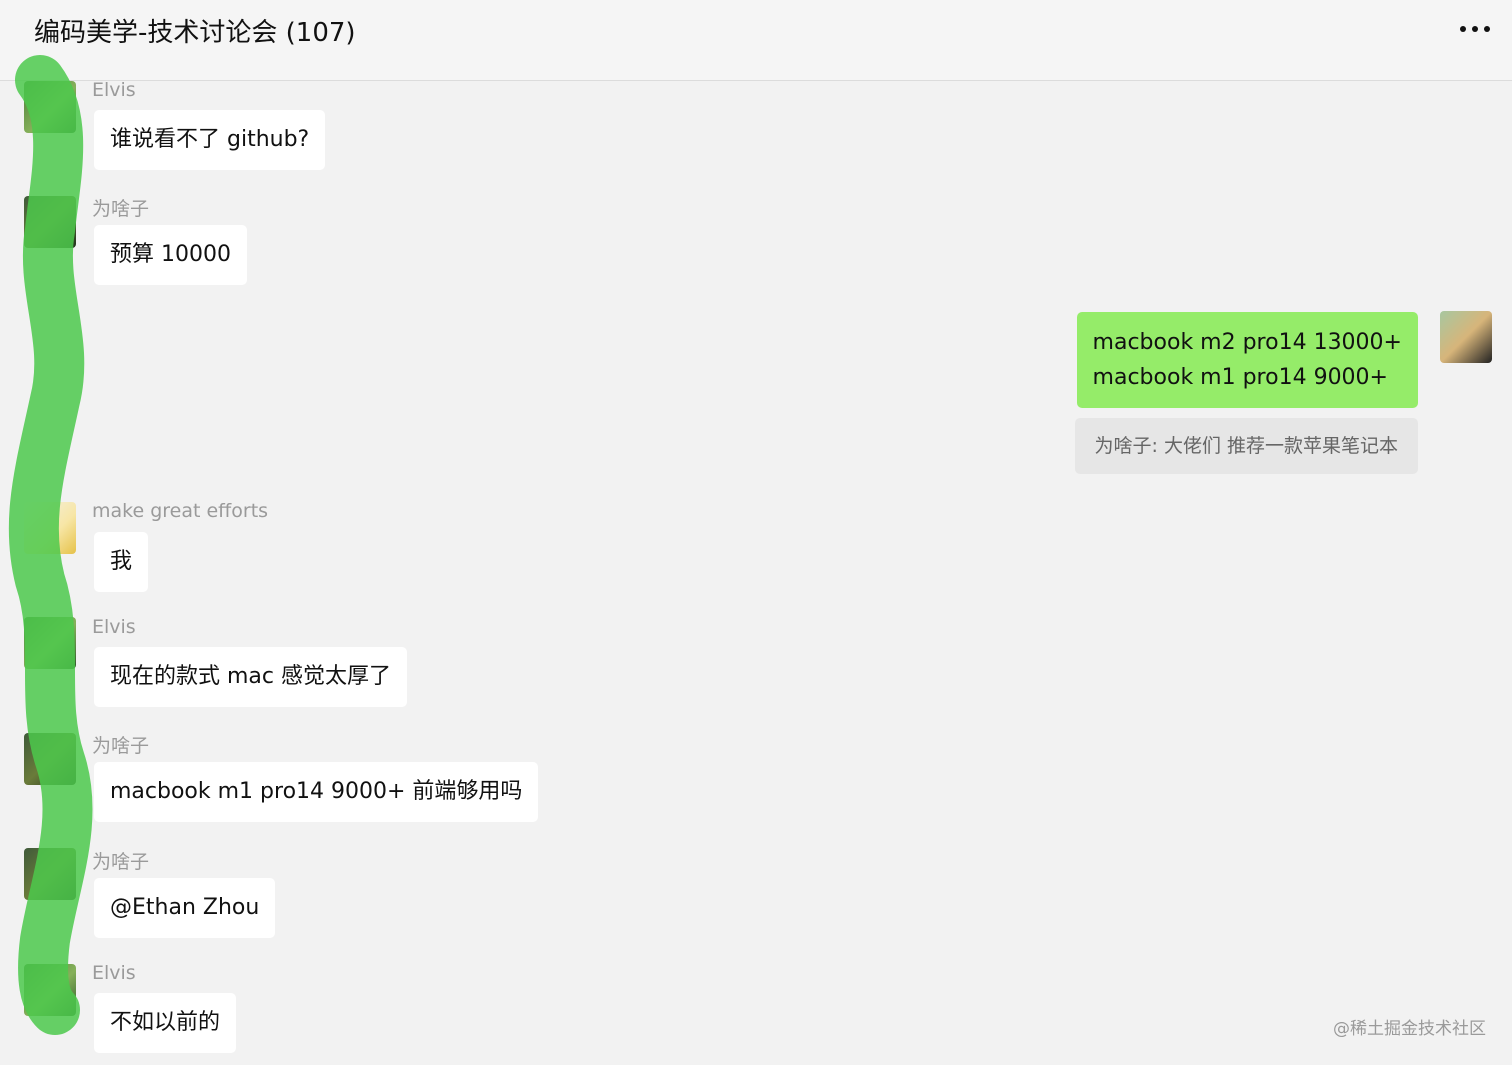  What do you see at coordinates (1476, 31) in the screenshot?
I see `more-dots-icon` at bounding box center [1476, 31].